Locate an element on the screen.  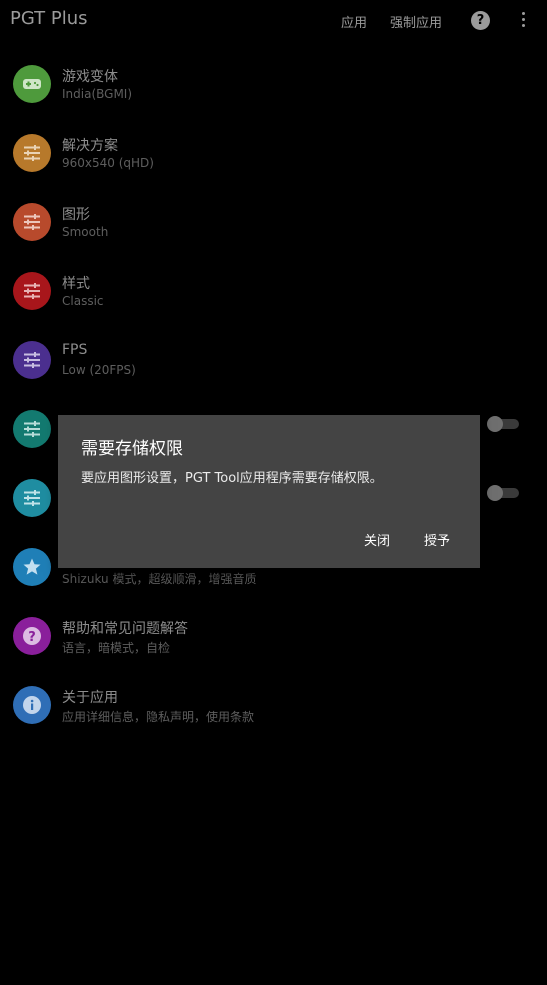
close-button: 关闭 is located at coordinates (377, 539).